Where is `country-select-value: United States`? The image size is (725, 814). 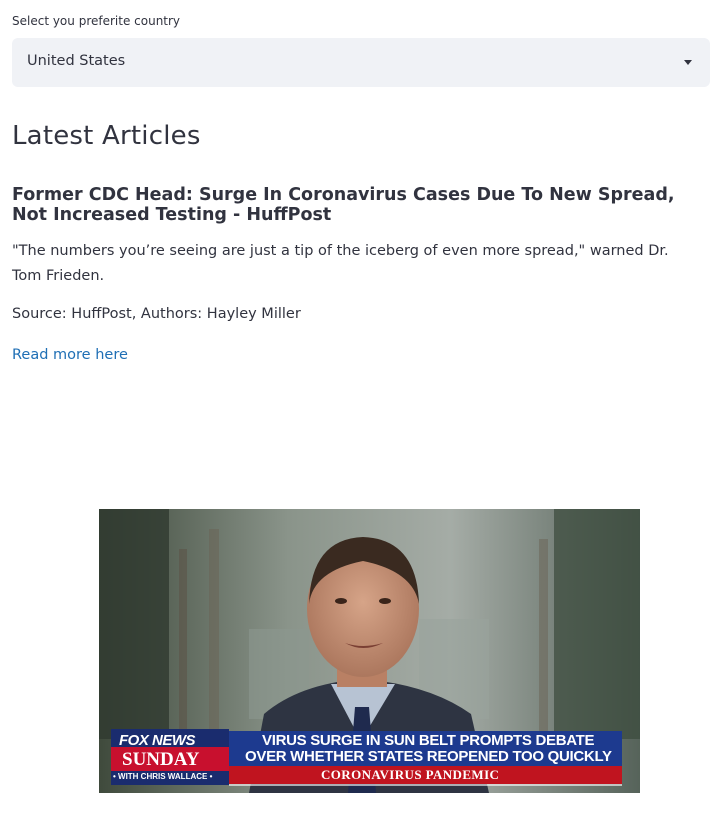
country-select-value: United States is located at coordinates (76, 61).